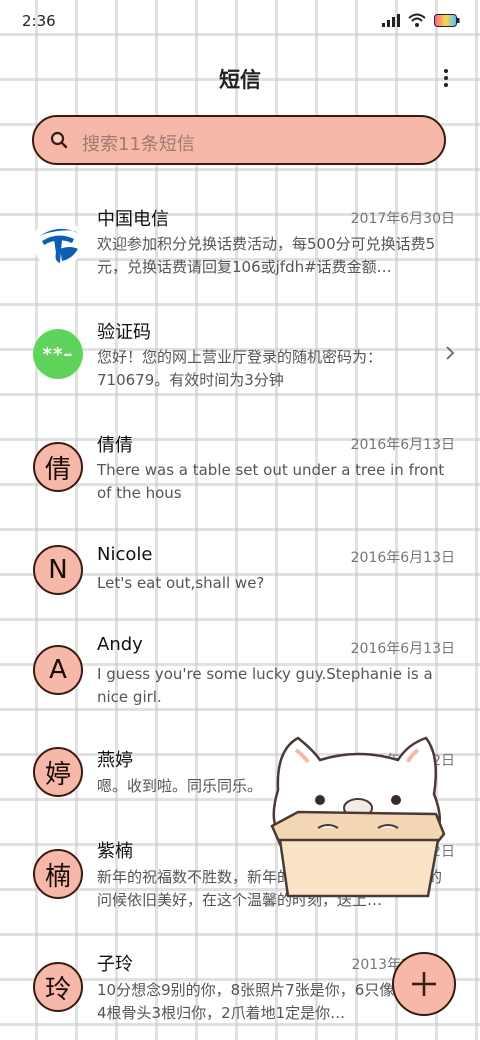 This screenshot has width=480, height=1040. Describe the element at coordinates (115, 964) in the screenshot. I see `contact-name: 子玲` at that location.